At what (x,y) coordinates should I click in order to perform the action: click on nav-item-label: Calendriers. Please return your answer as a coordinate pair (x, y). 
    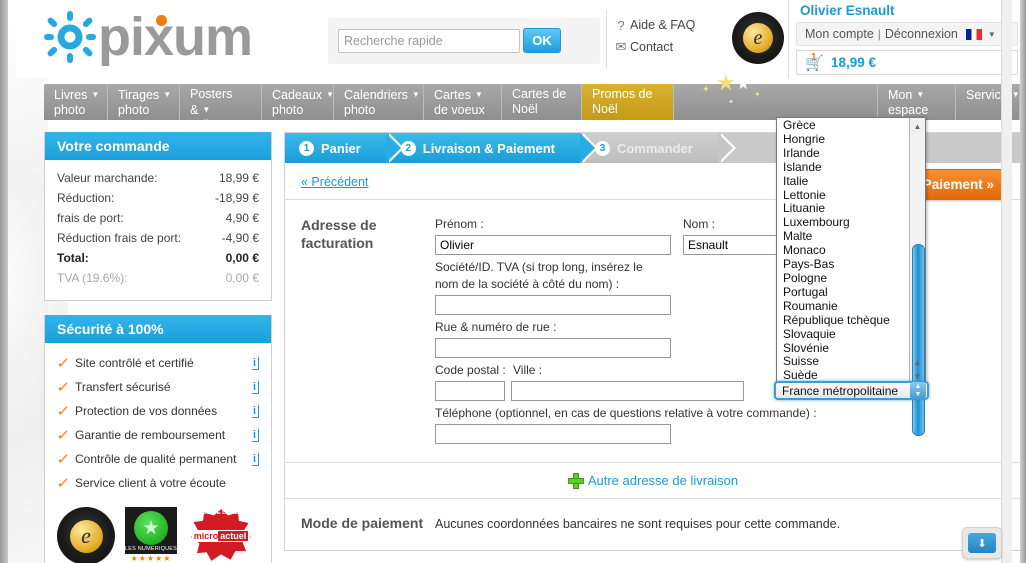
    Looking at the image, I should click on (376, 95).